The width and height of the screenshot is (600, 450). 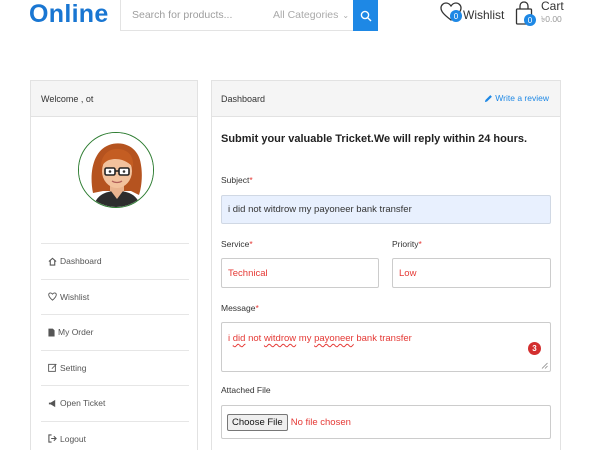 What do you see at coordinates (484, 15) in the screenshot?
I see `wishlist-label: Wishlist` at bounding box center [484, 15].